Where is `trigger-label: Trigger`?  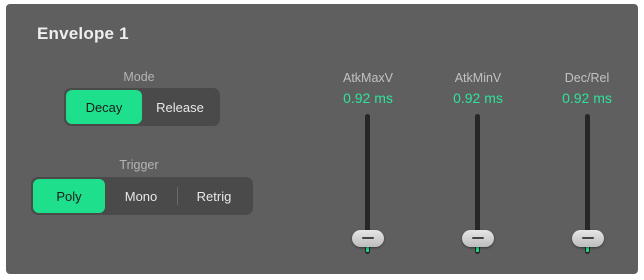
trigger-label: Trigger is located at coordinates (139, 165).